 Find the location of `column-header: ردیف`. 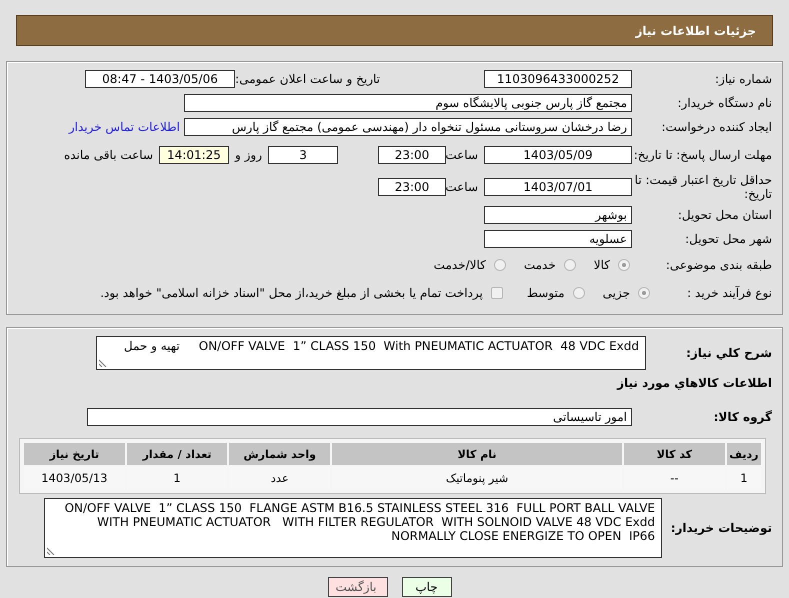

column-header: ردیف is located at coordinates (743, 454).